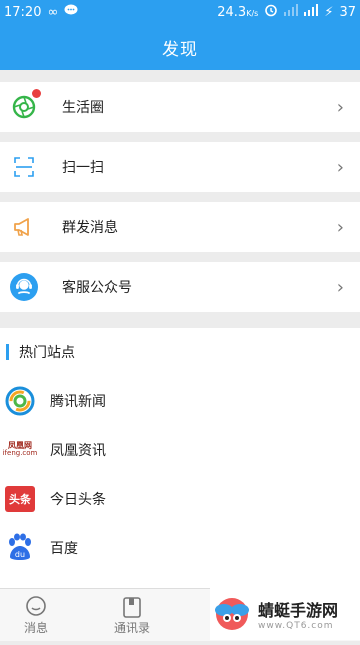  What do you see at coordinates (180, 547) in the screenshot?
I see `site-item-baidu: du 百度` at bounding box center [180, 547].